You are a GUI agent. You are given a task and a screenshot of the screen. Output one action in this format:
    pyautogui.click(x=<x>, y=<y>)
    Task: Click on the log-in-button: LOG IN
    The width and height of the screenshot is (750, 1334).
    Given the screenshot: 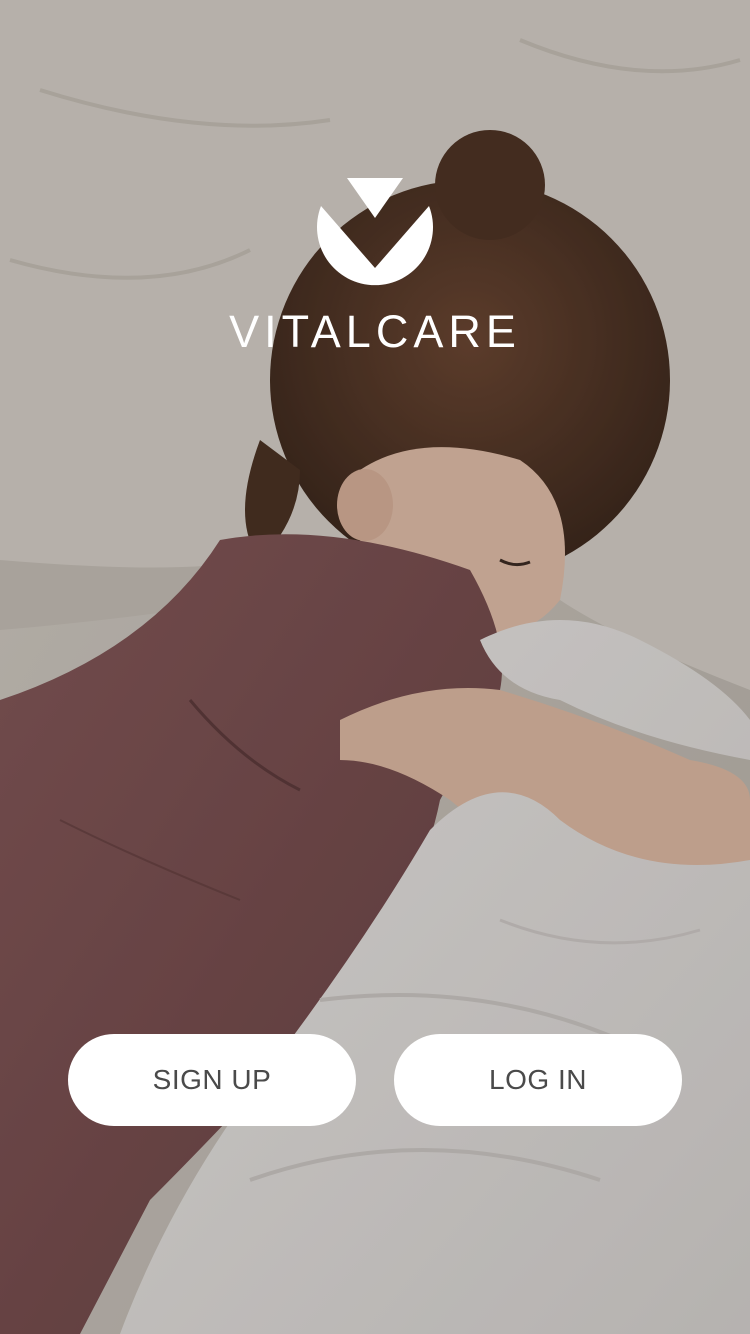 What is the action you would take?
    pyautogui.click(x=538, y=1080)
    